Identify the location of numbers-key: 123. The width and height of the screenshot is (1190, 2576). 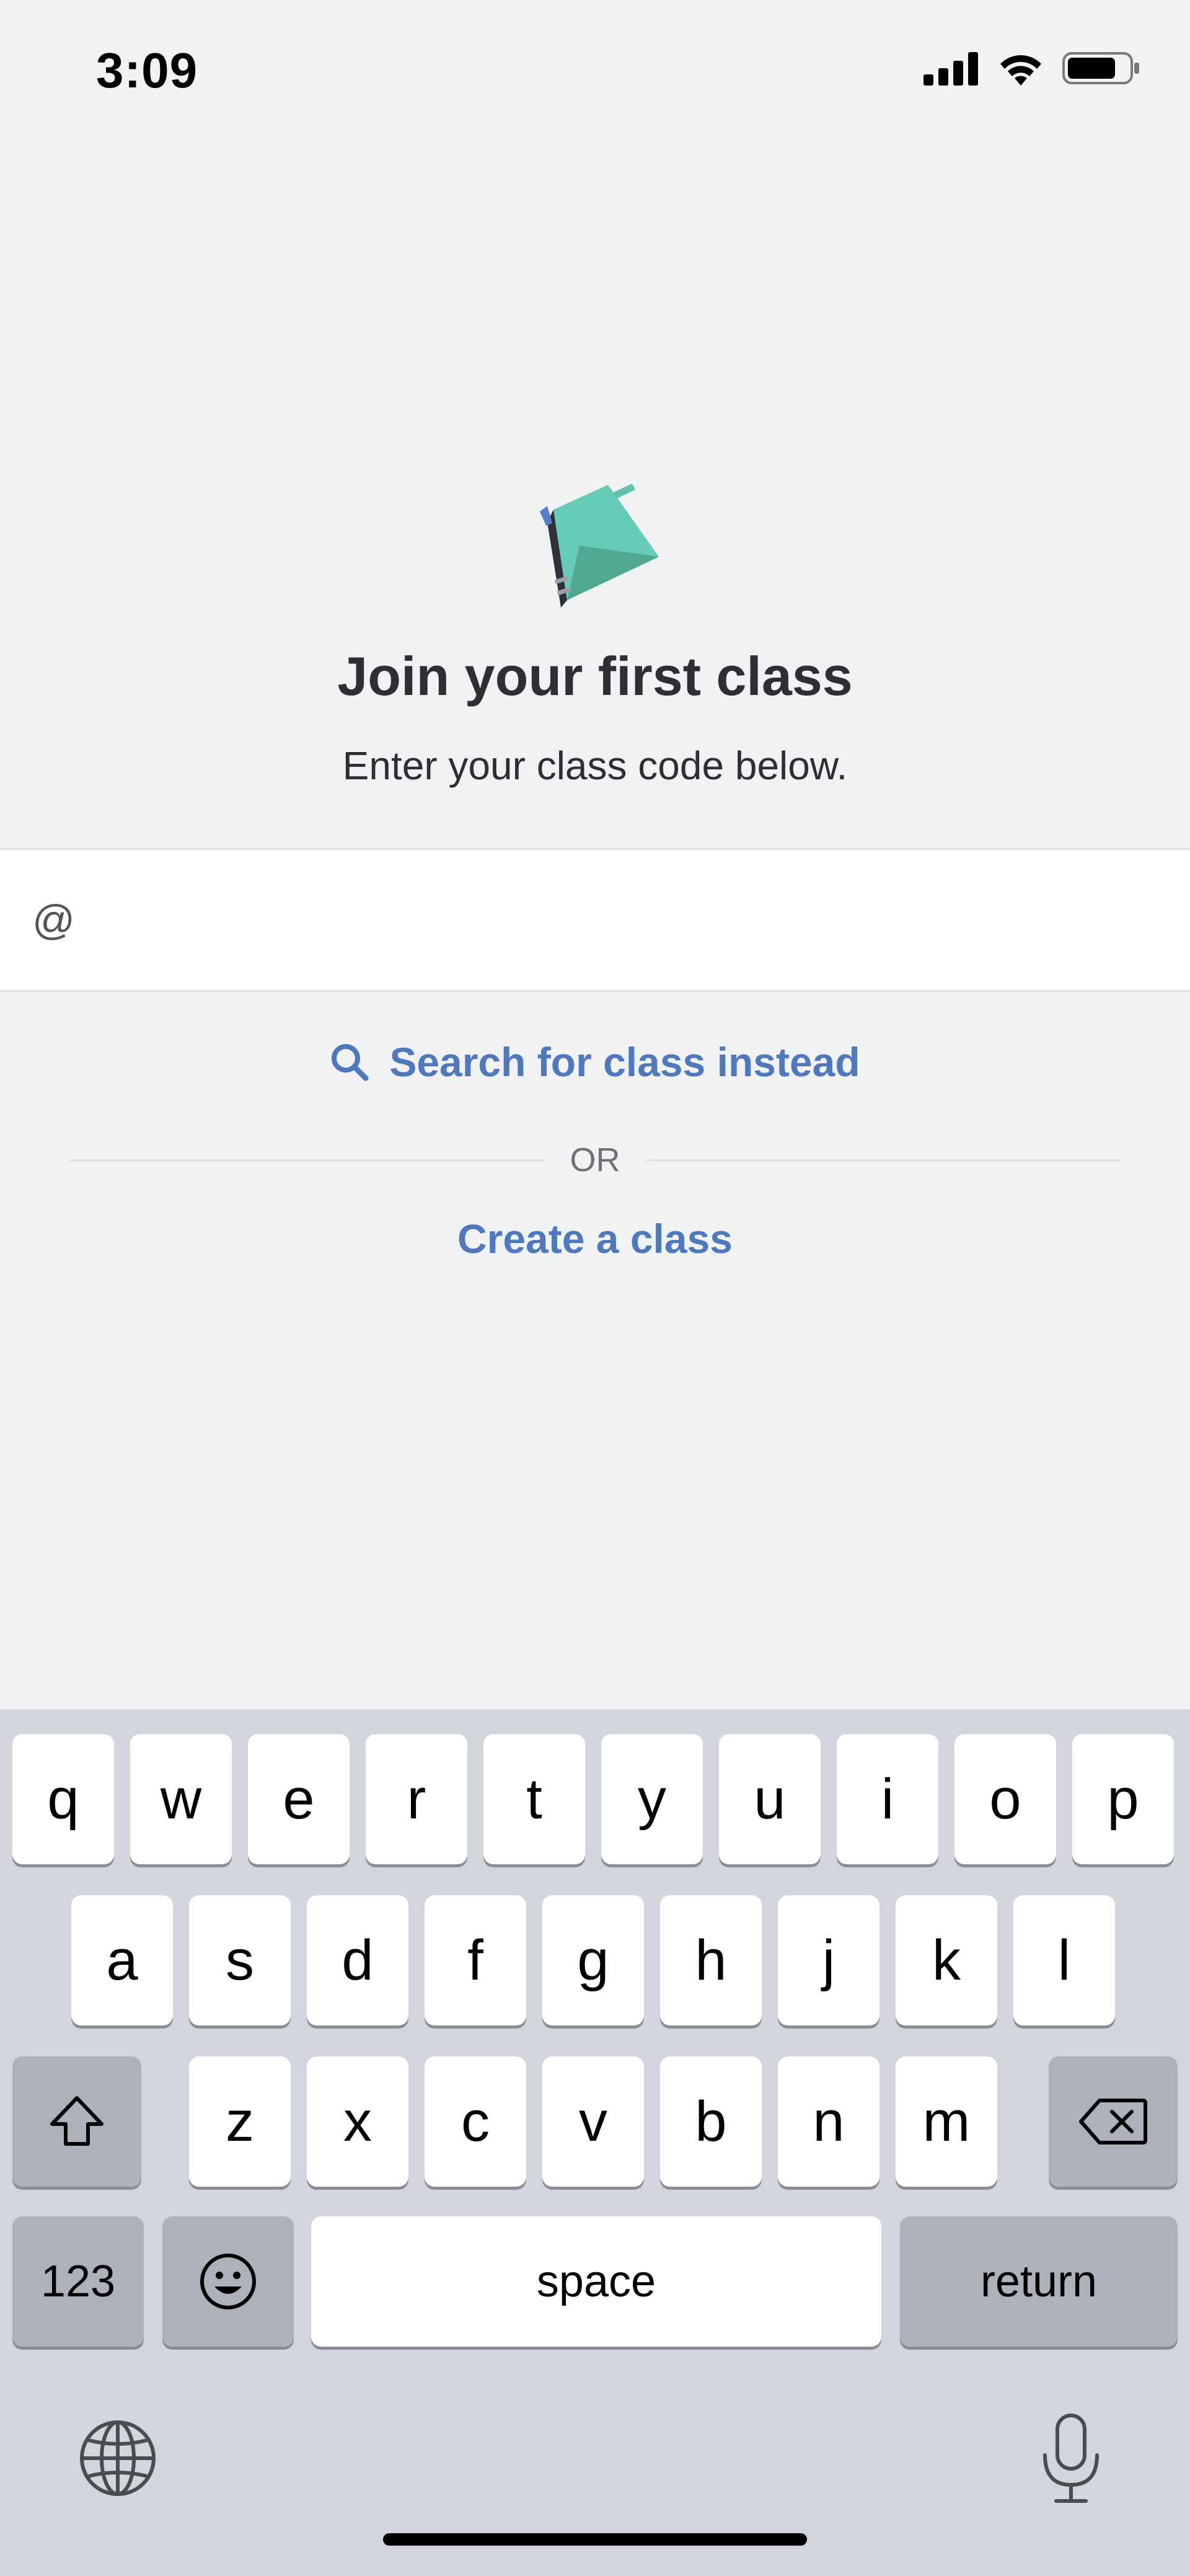
(78, 2281).